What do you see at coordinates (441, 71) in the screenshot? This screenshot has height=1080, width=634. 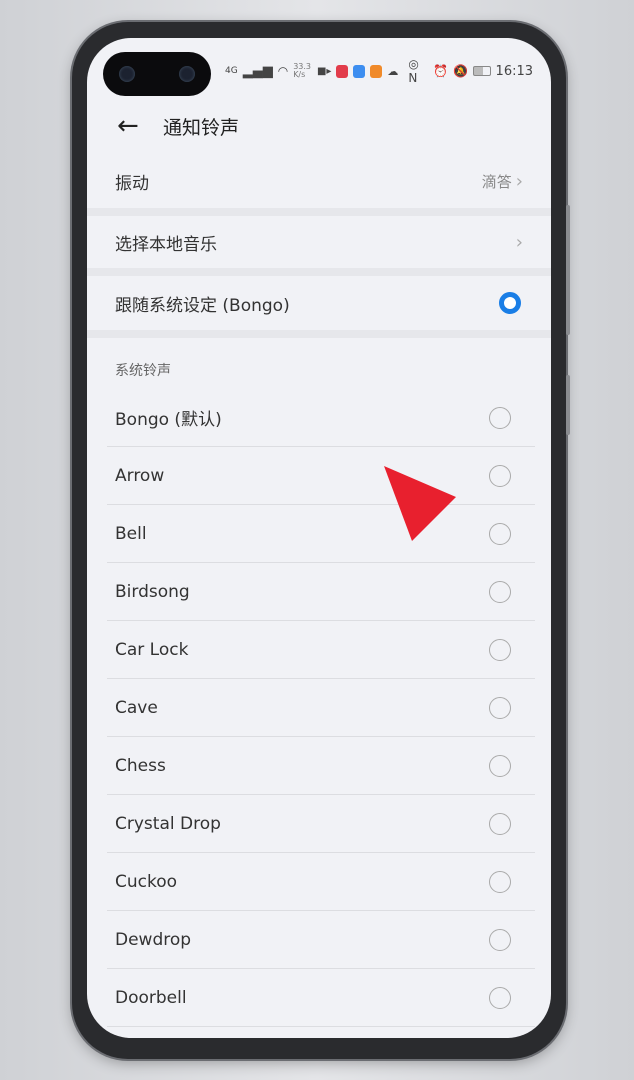 I see `alarm-icon: ⏰` at bounding box center [441, 71].